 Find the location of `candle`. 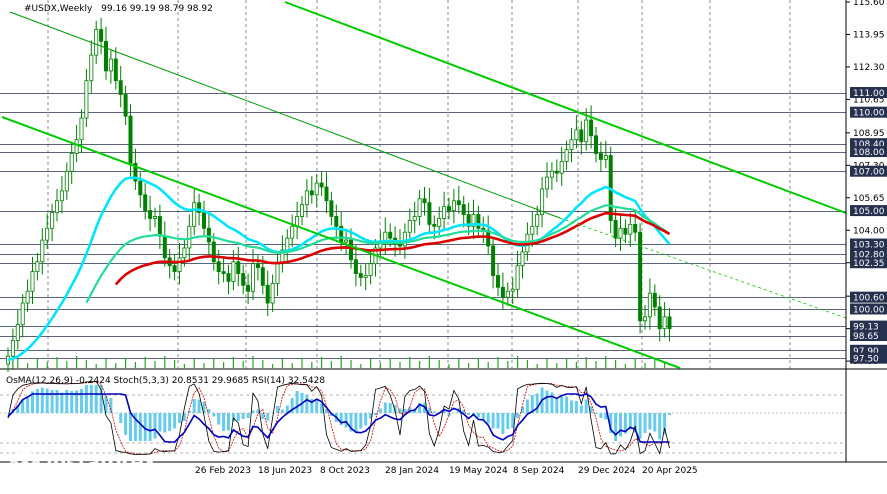

candle is located at coordinates (640, 278).